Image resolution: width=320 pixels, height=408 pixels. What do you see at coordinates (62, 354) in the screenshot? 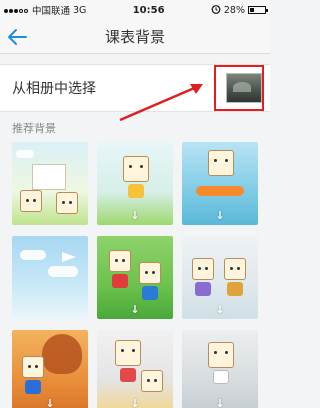
I see `tree-shape` at bounding box center [62, 354].